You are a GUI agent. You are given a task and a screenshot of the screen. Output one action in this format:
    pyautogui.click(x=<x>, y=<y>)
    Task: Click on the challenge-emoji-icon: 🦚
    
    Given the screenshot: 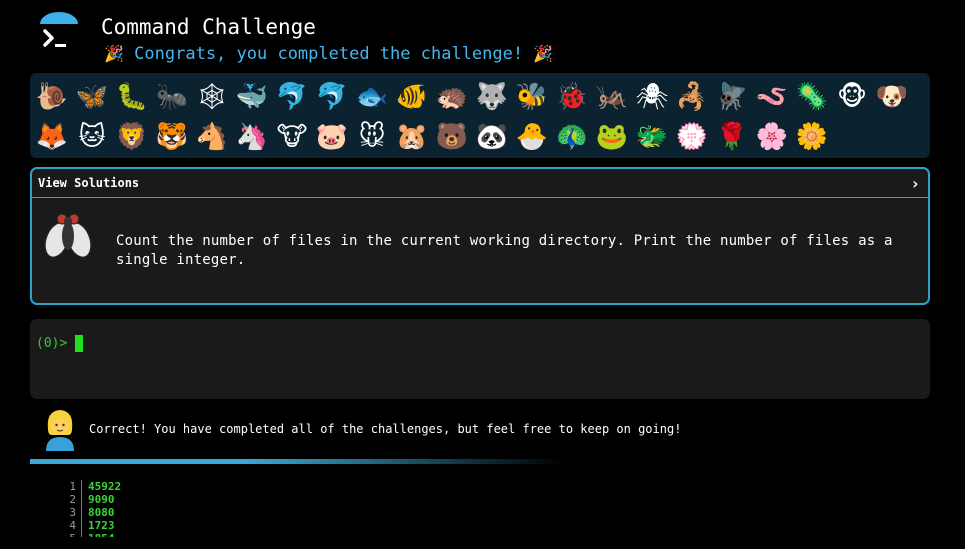 What is the action you would take?
    pyautogui.click(x=572, y=137)
    